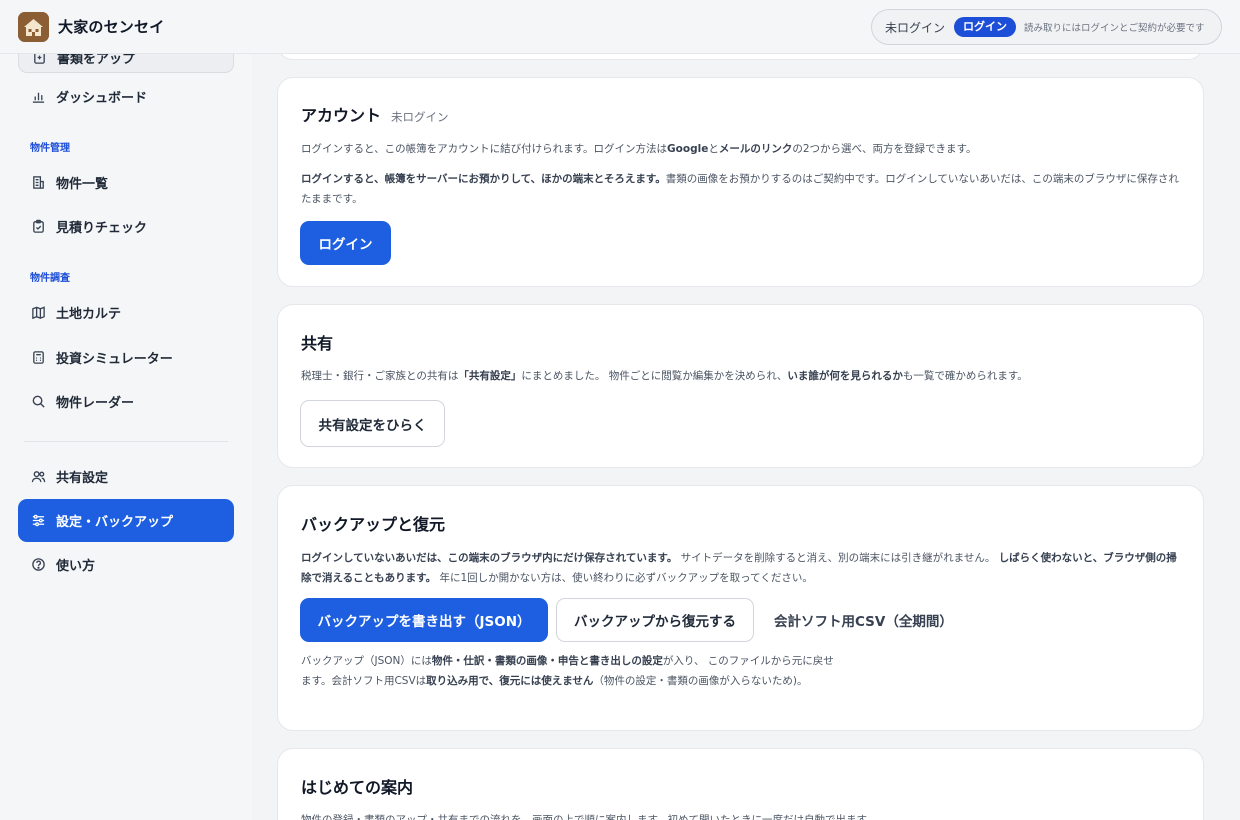 The width and height of the screenshot is (1240, 820). I want to click on app-logo, so click(33, 27).